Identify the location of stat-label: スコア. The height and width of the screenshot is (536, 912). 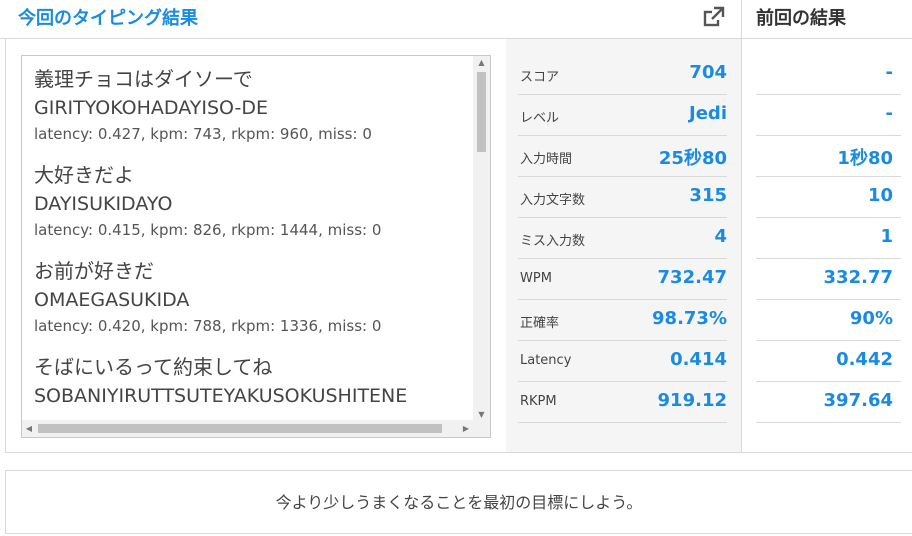
(540, 77).